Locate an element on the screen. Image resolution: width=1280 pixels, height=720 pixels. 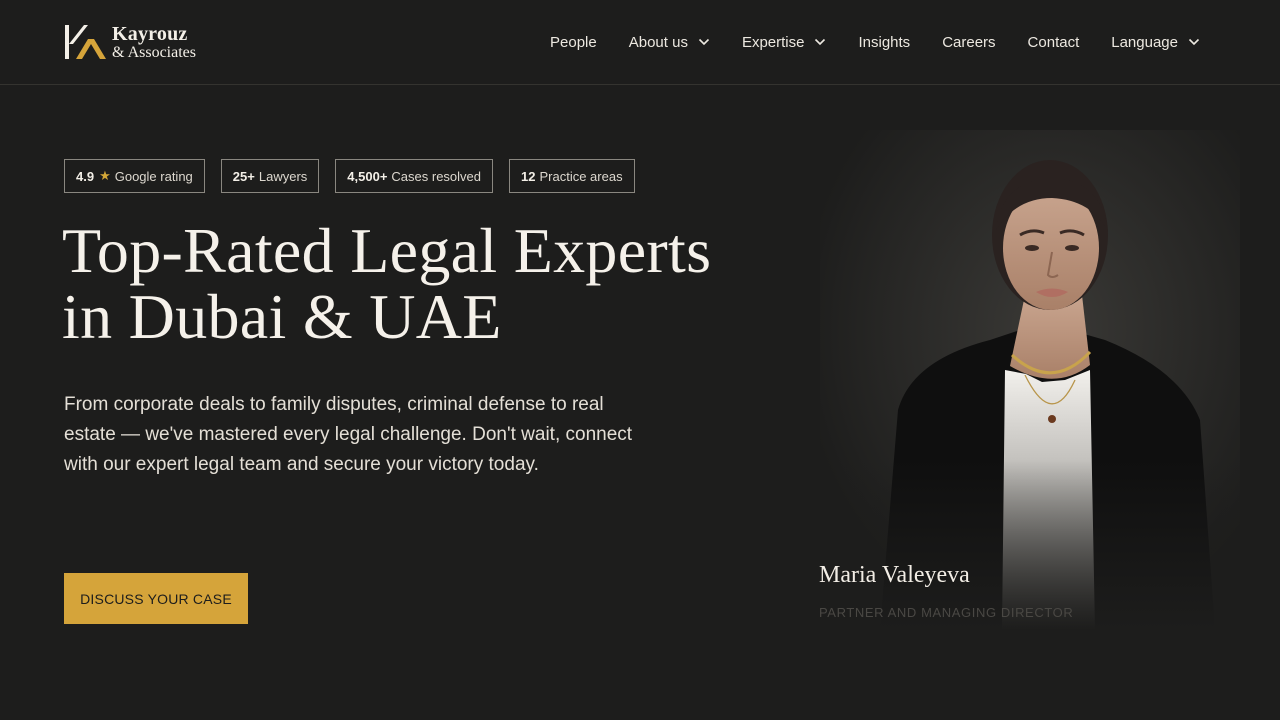
hero-headline: Top-Rated Legal Experts in Dubai & UAE is located at coordinates (442, 284).